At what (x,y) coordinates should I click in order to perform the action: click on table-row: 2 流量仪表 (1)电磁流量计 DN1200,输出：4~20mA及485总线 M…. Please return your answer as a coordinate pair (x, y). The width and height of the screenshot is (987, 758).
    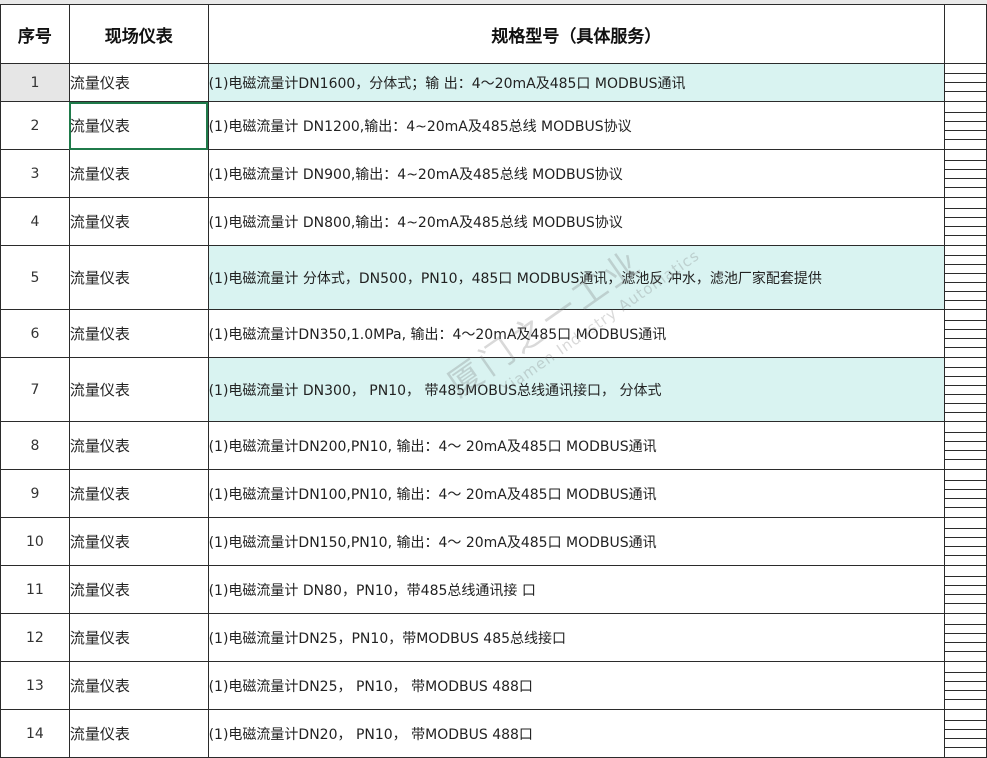
    Looking at the image, I should click on (493, 125).